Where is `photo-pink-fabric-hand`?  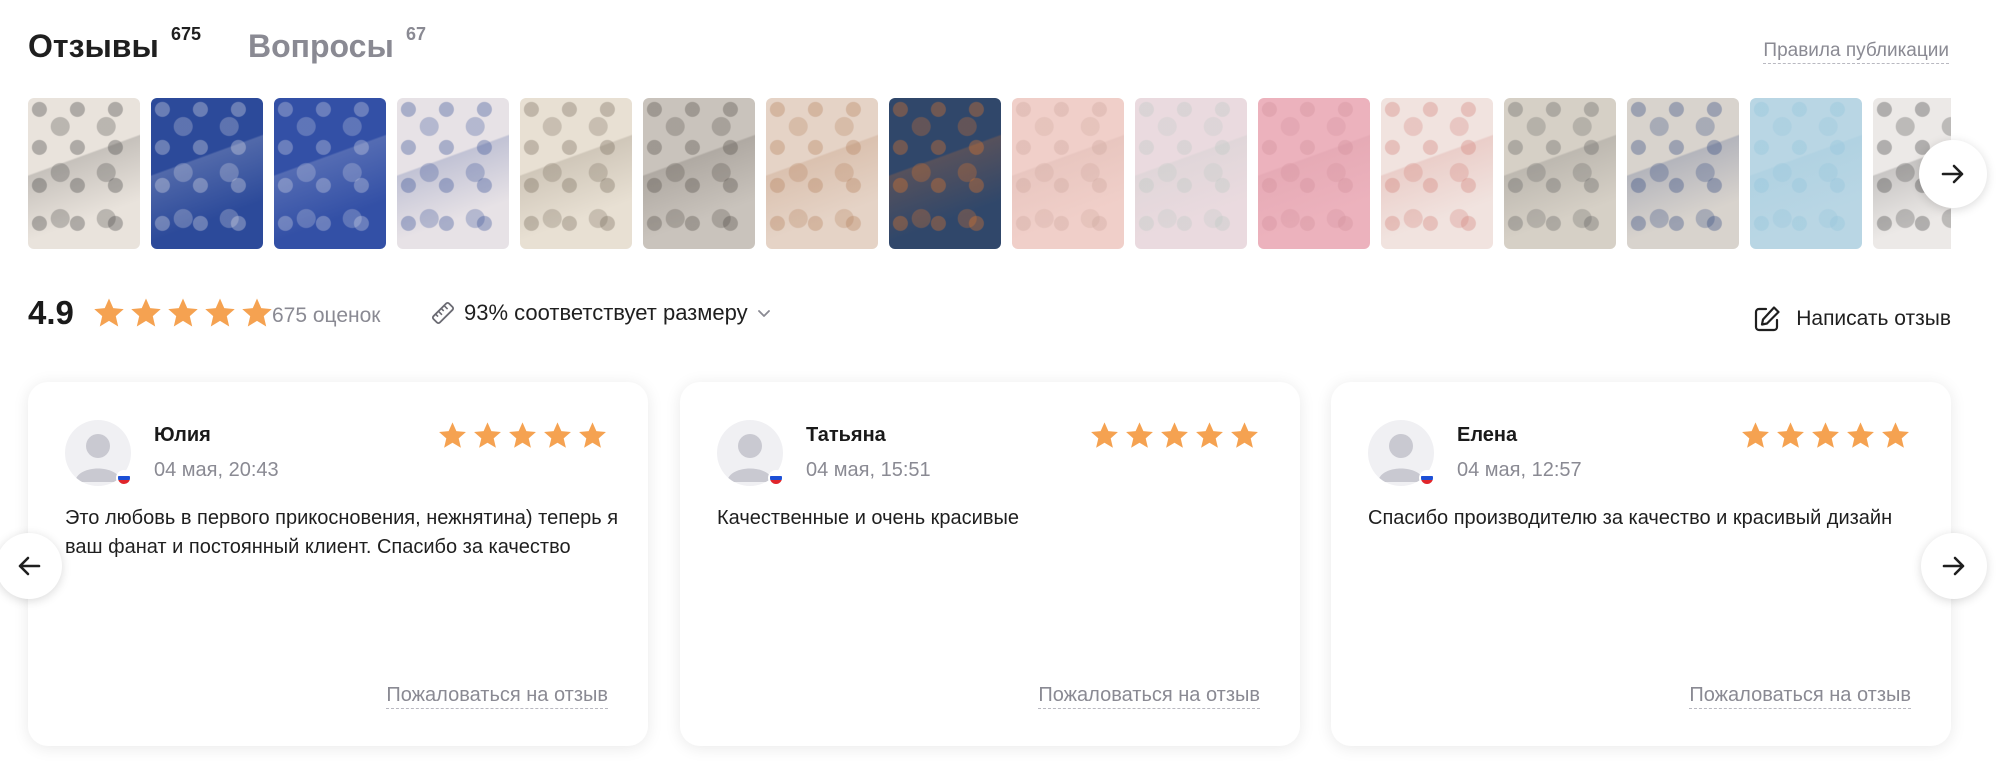
photo-pink-fabric-hand is located at coordinates (1191, 173).